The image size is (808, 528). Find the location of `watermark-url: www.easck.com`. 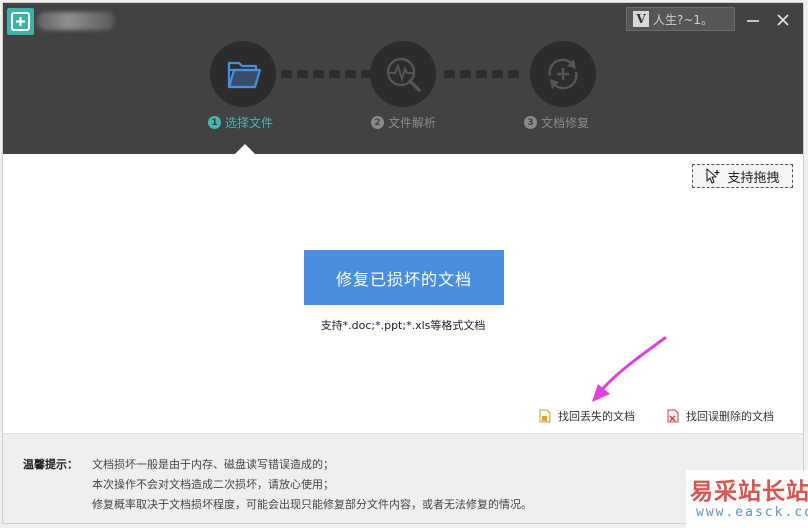

watermark-url: www.easck.com is located at coordinates (752, 512).